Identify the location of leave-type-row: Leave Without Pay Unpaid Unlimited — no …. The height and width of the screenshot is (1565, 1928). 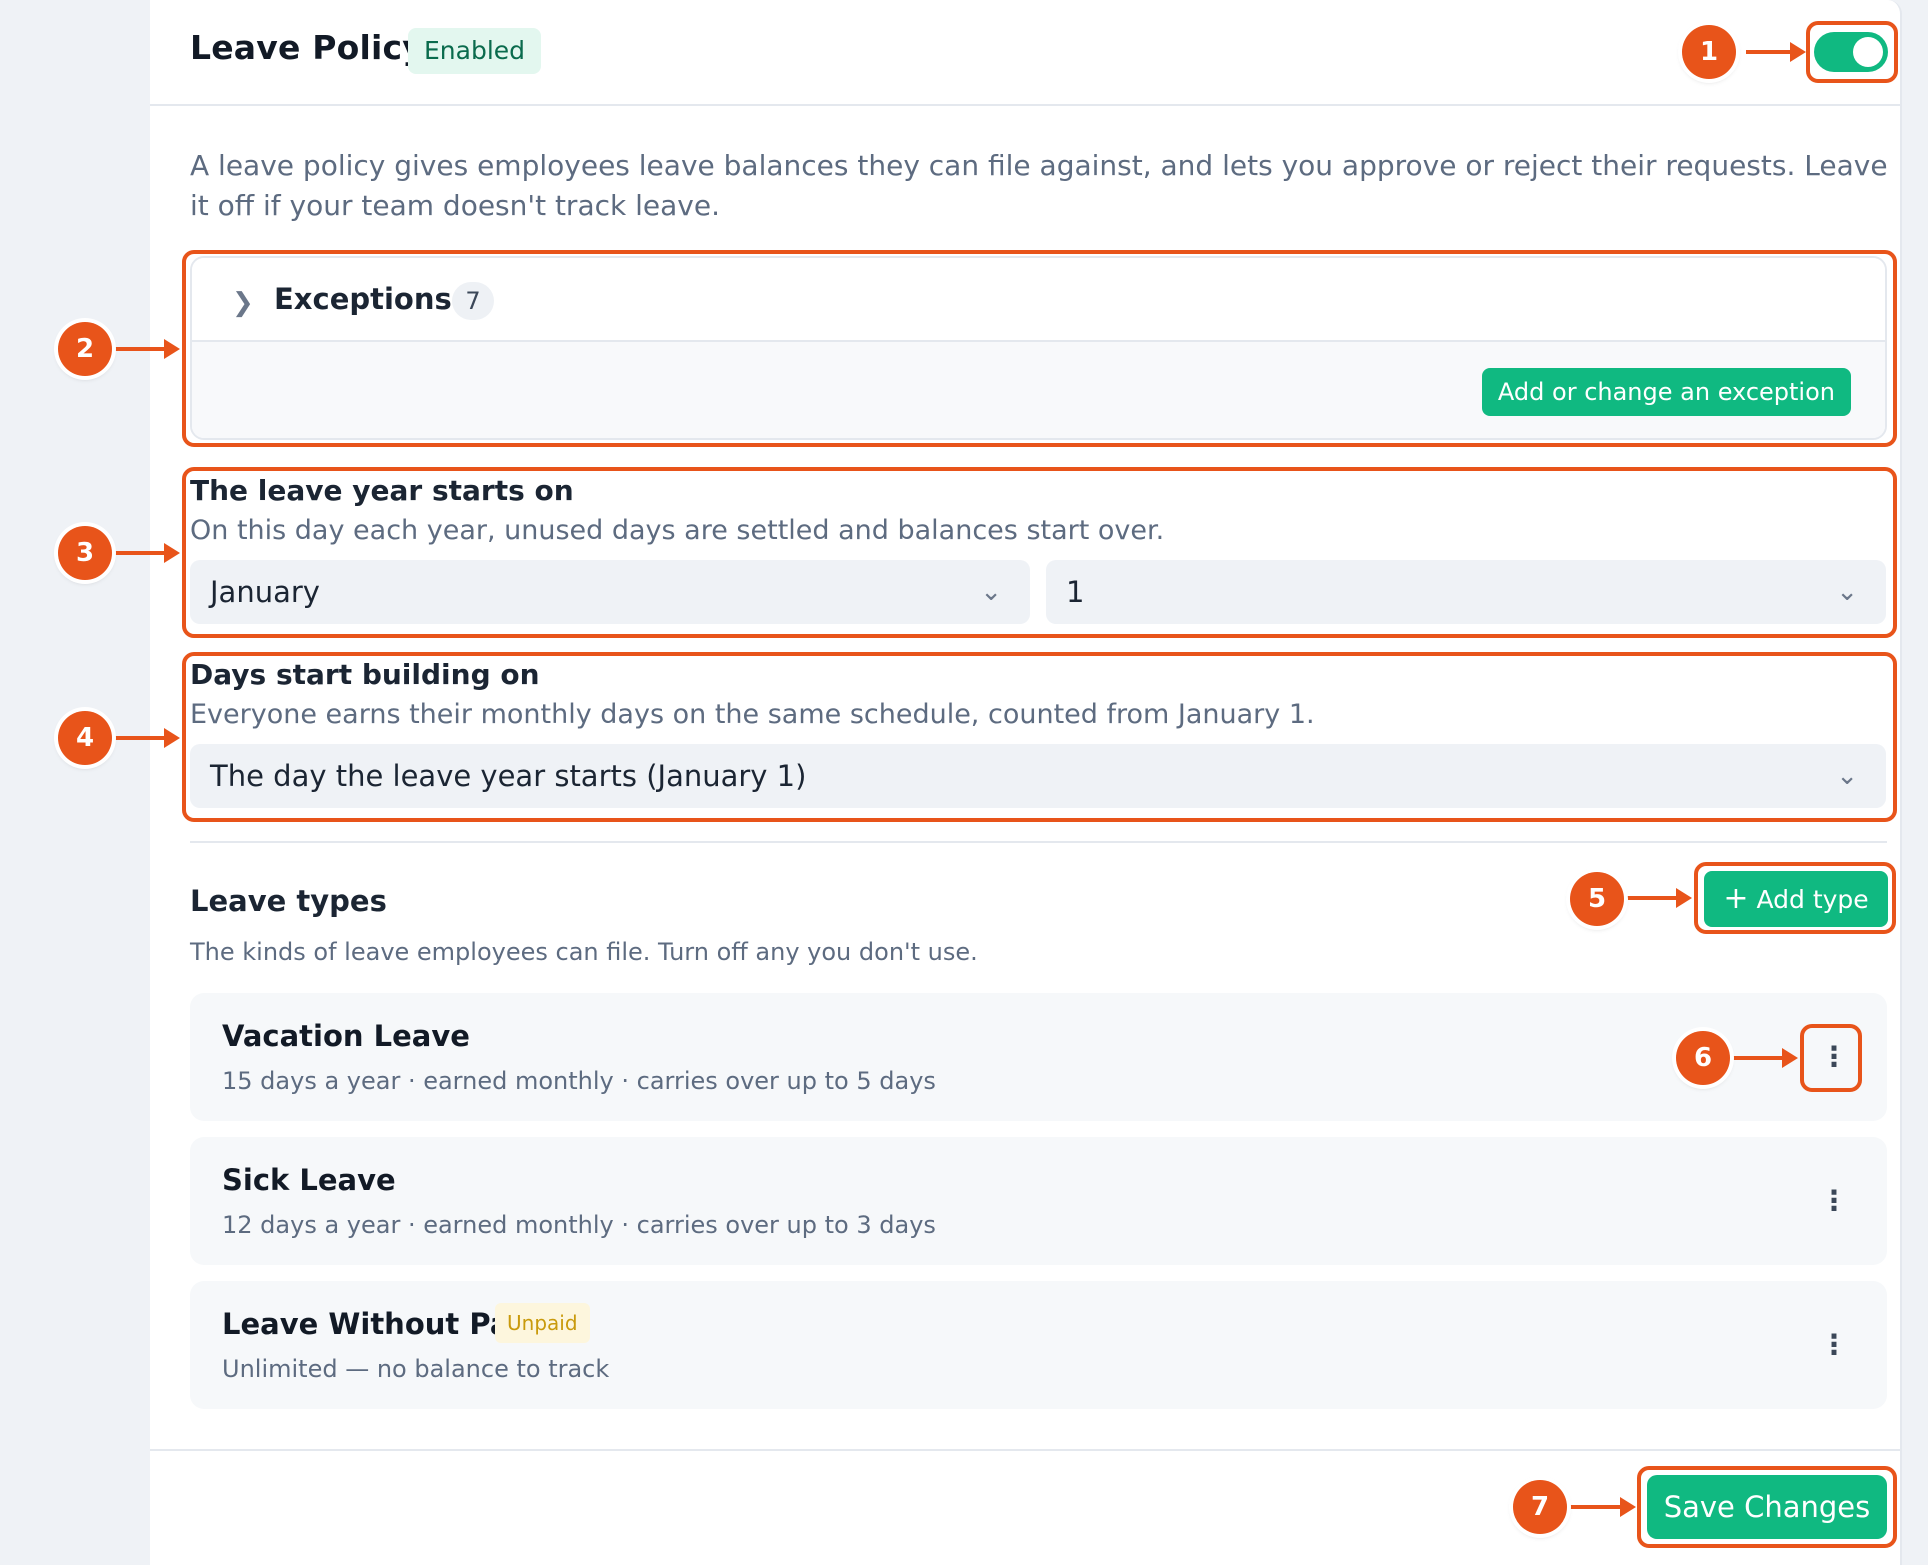
(1038, 1345).